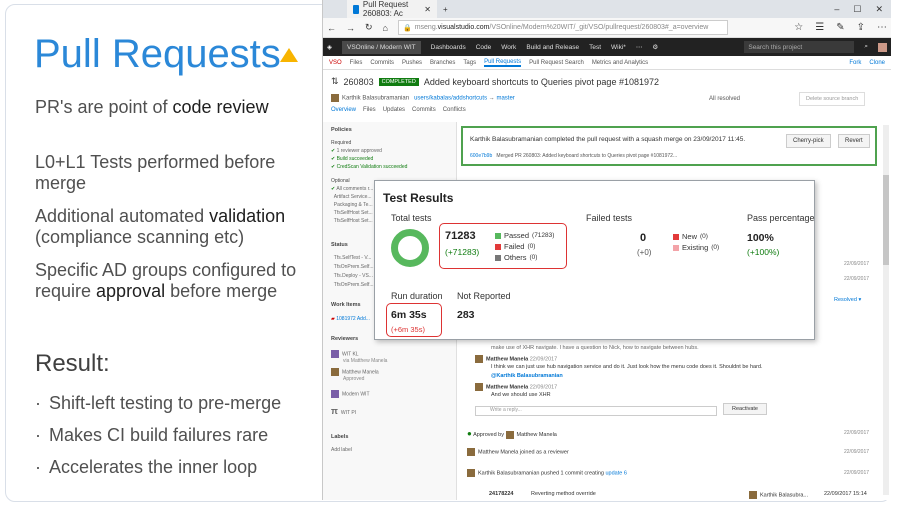 The height and width of the screenshot is (506, 897). I want to click on tab-files: Files, so click(369, 110).